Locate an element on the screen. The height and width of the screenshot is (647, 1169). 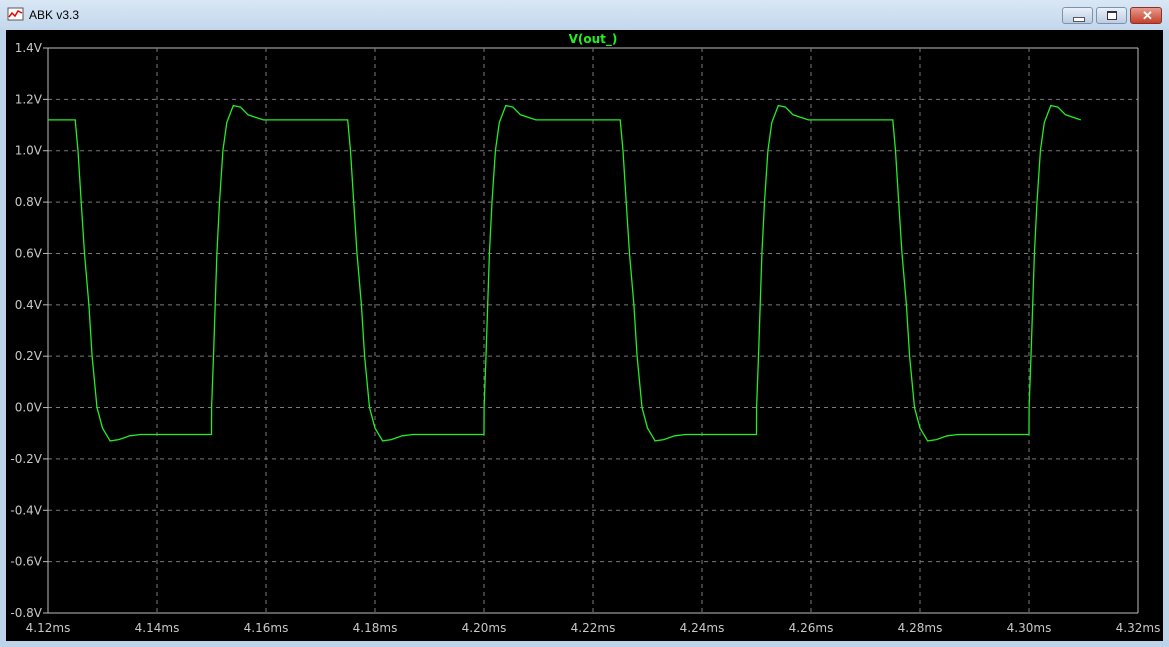
y-tick-label: -0.6V is located at coordinates (26, 562).